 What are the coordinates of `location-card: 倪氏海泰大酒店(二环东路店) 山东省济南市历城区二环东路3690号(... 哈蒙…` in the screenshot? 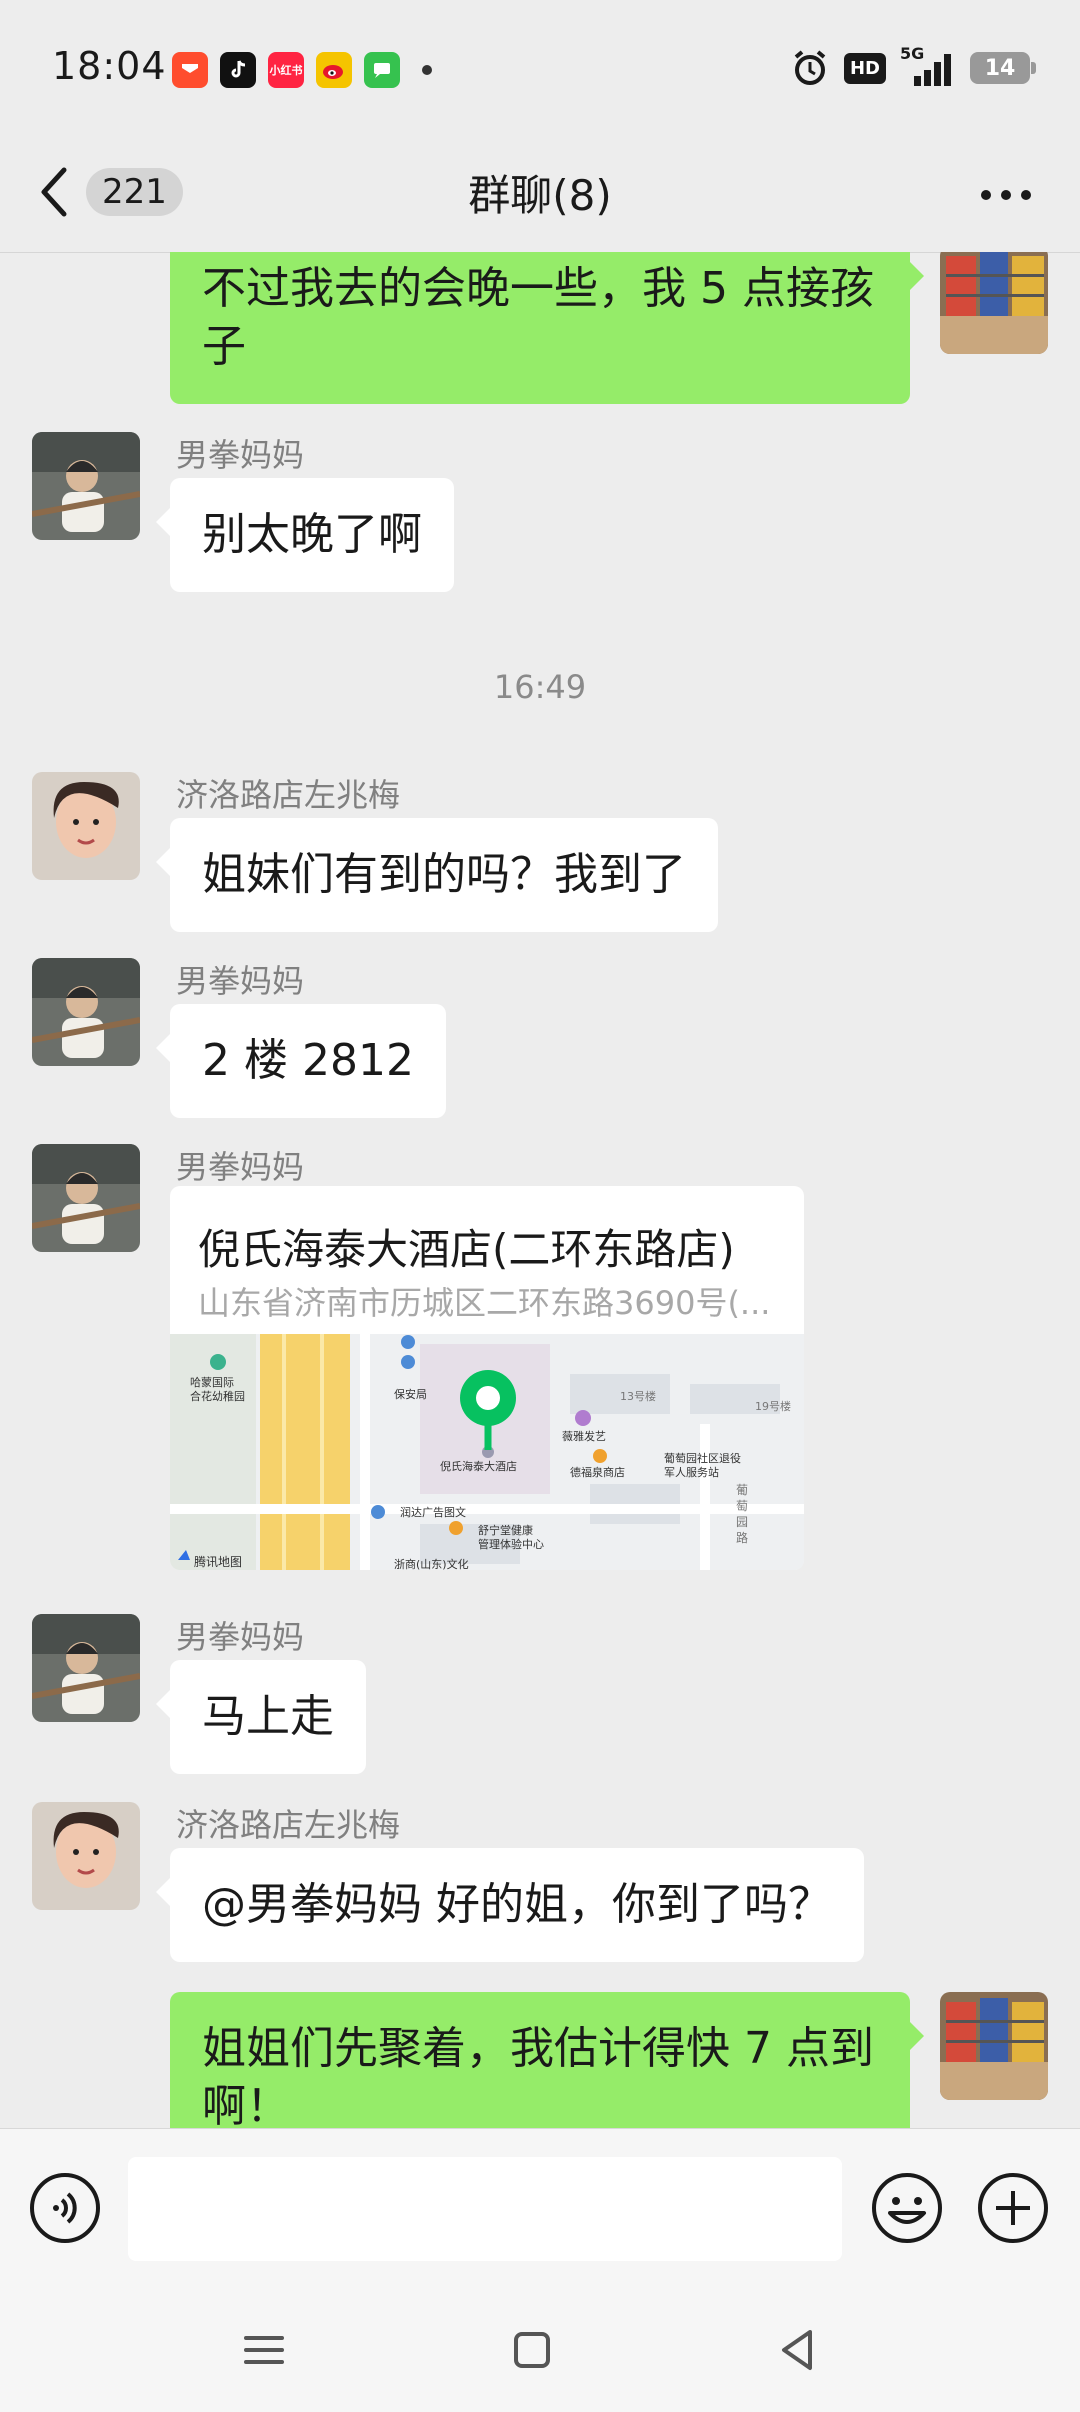 It's located at (487, 1378).